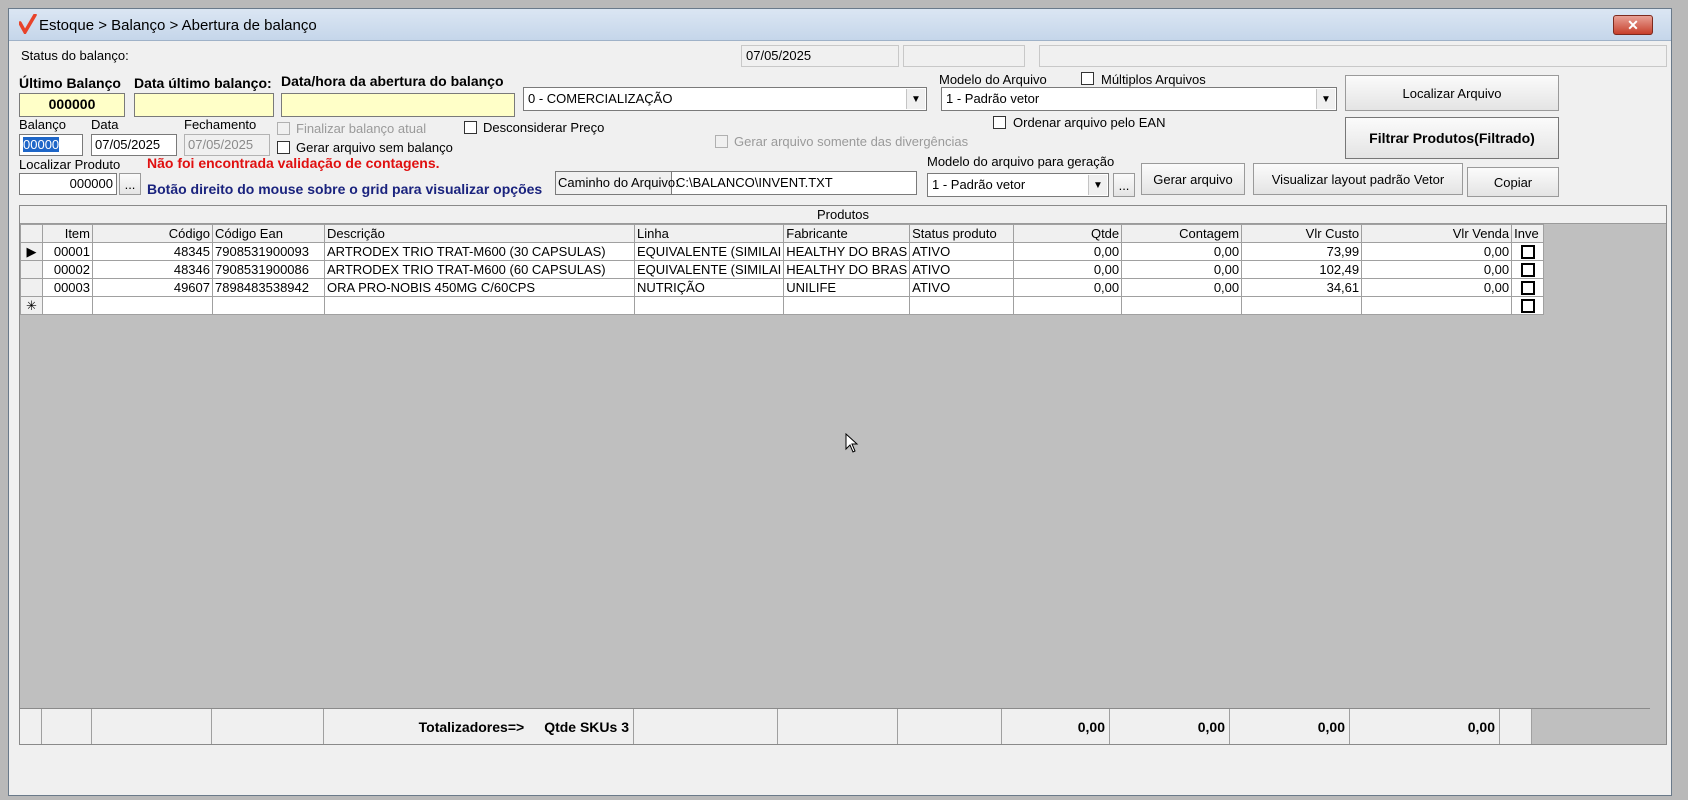  What do you see at coordinates (852, 443) in the screenshot?
I see `mouse-cursor-icon` at bounding box center [852, 443].